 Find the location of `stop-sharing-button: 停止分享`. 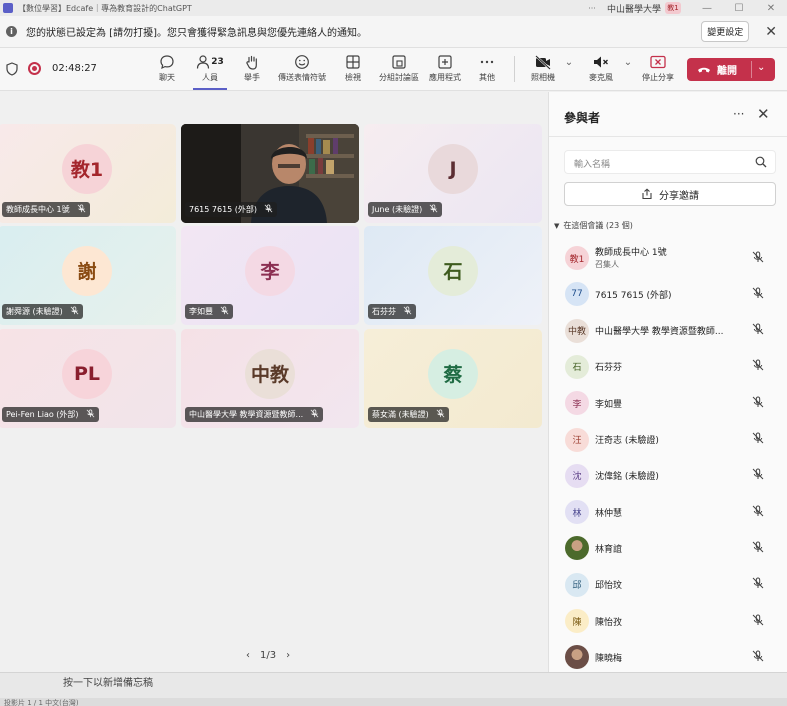

stop-sharing-button: 停止分享 is located at coordinates (658, 69).